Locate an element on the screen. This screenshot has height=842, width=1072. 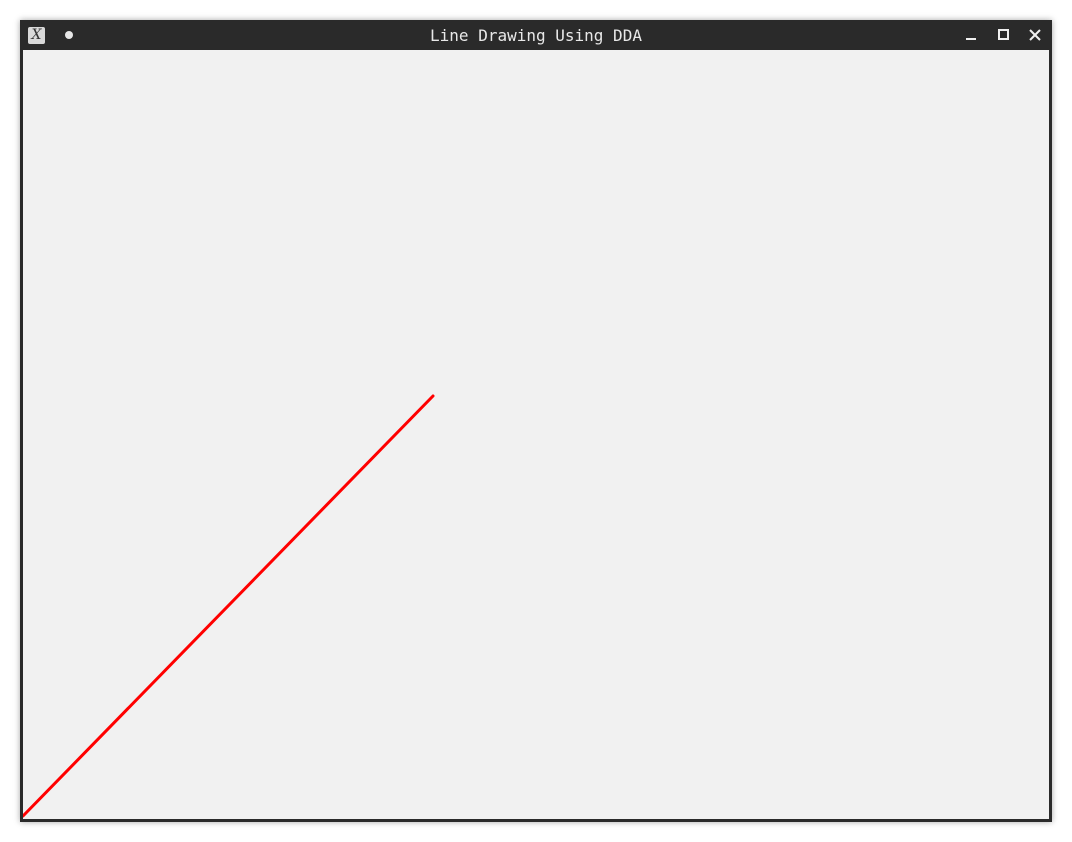
close-icon is located at coordinates (1035, 35).